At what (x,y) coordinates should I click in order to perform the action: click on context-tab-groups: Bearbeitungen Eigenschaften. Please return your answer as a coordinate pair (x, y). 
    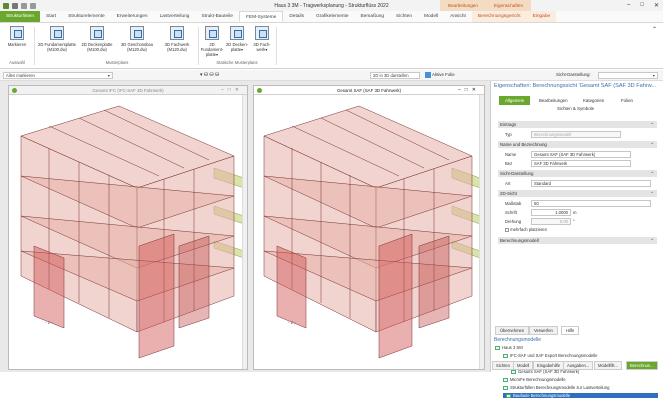
    Looking at the image, I should click on (486, 5).